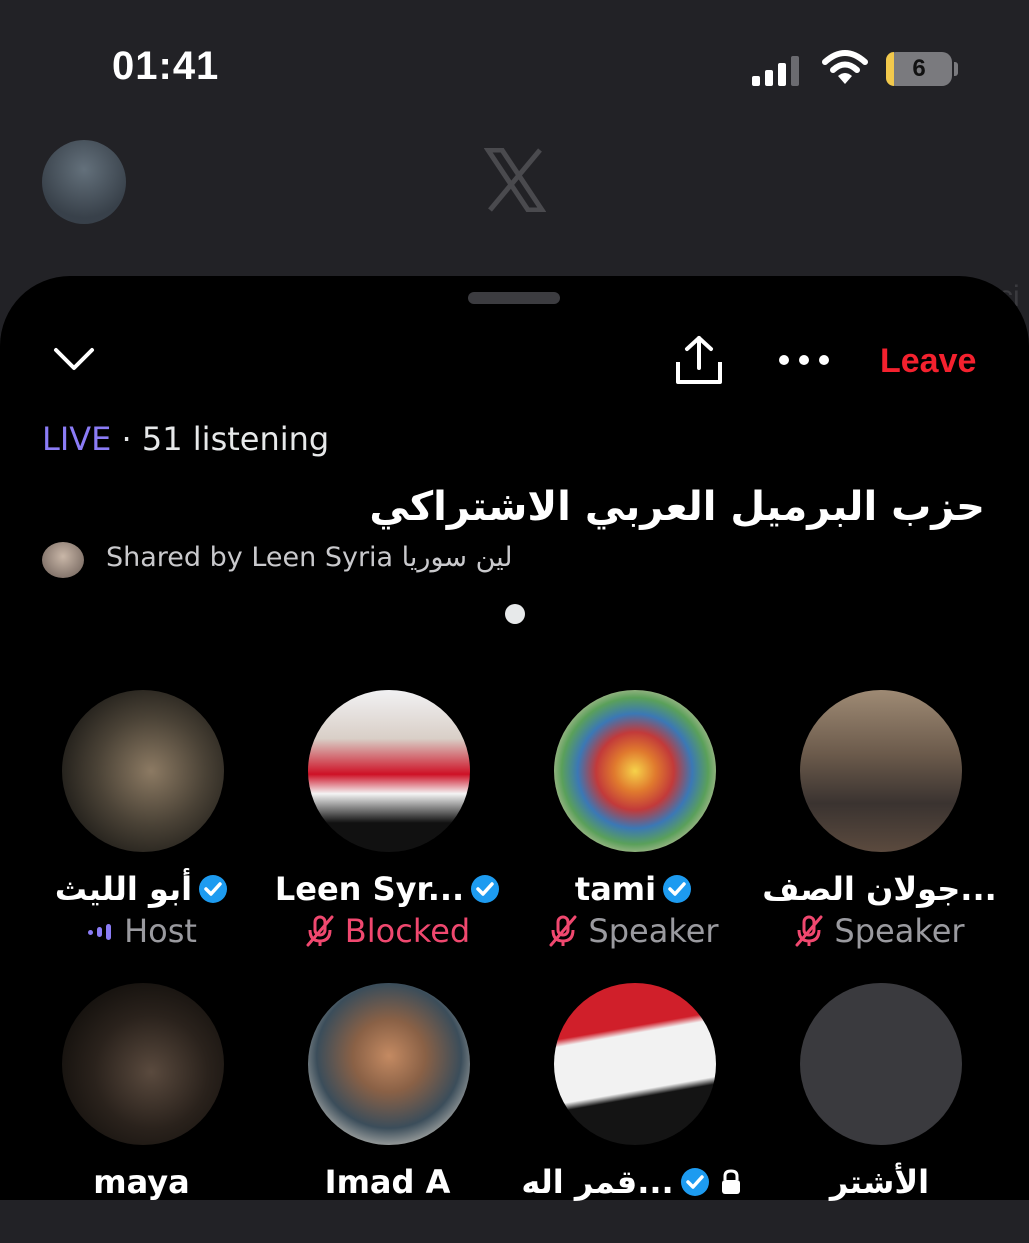 The height and width of the screenshot is (1243, 1029). Describe the element at coordinates (166, 66) in the screenshot. I see `status-time: 01:41` at that location.